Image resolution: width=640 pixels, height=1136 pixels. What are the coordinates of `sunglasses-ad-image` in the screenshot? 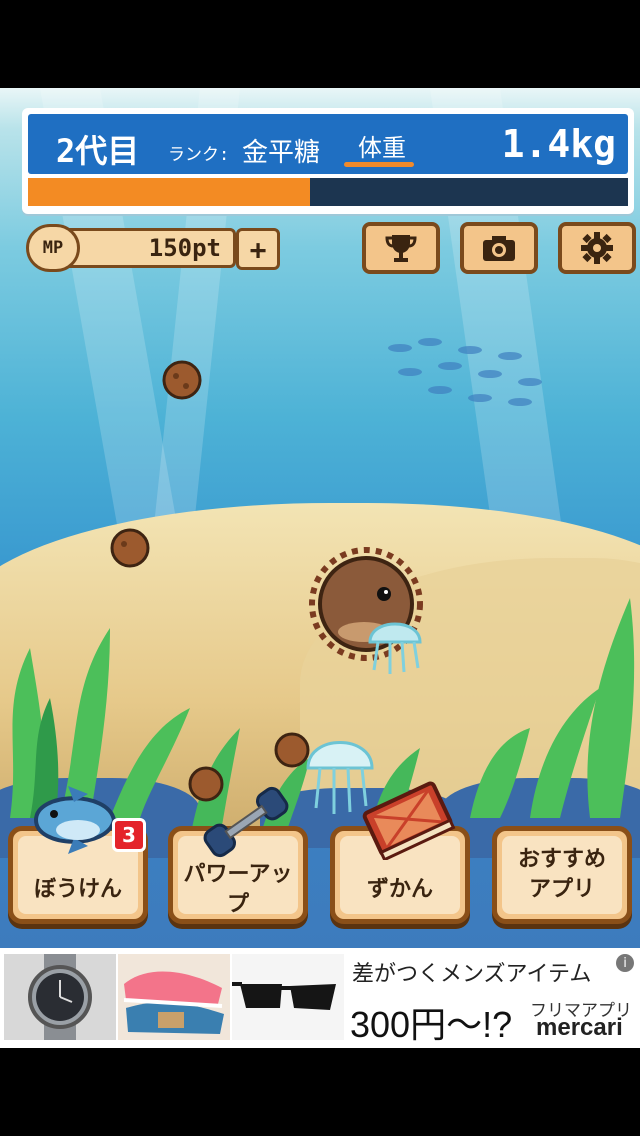 It's located at (288, 997).